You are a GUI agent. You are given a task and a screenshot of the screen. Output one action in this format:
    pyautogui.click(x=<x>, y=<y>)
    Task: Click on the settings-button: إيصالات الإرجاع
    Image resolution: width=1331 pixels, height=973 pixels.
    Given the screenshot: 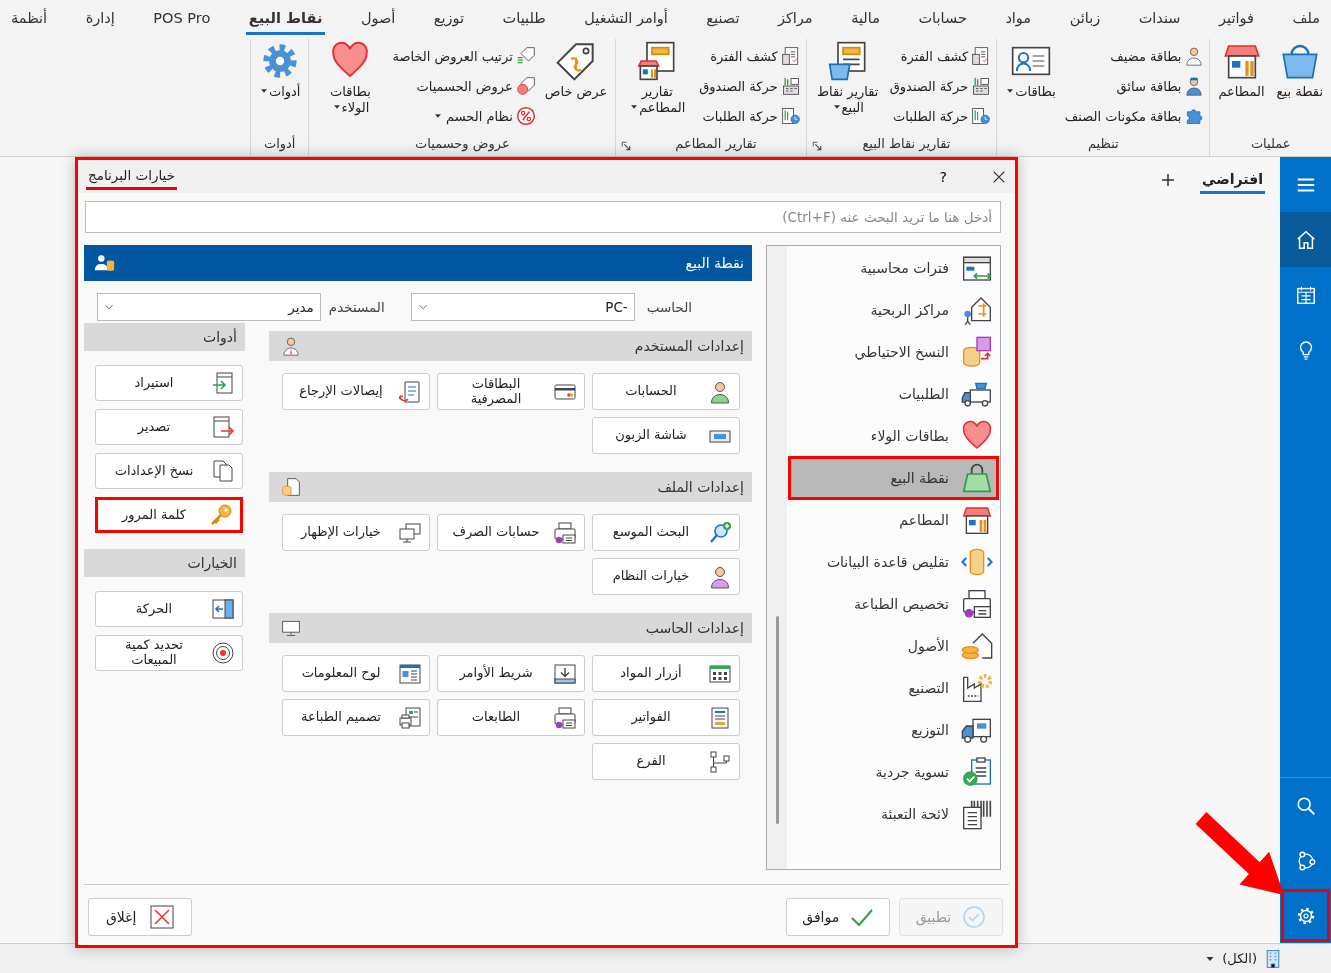 What is the action you would take?
    pyautogui.click(x=356, y=391)
    